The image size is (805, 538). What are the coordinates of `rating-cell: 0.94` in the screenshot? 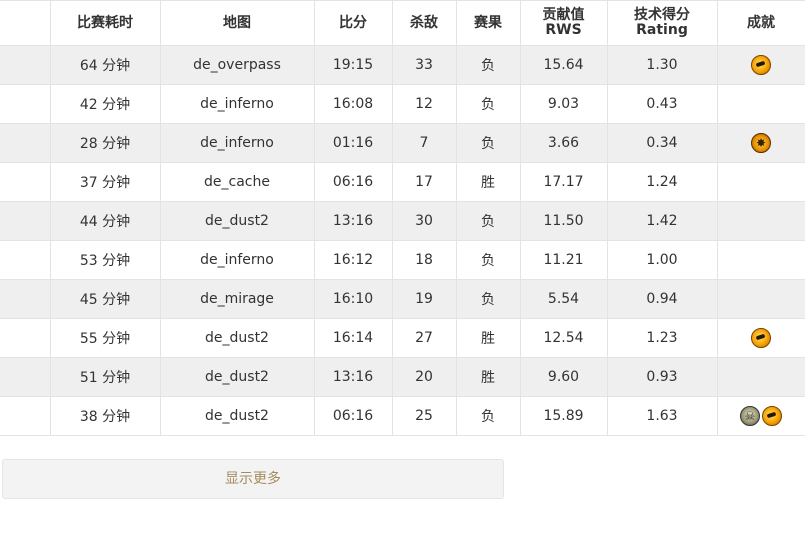 It's located at (662, 299).